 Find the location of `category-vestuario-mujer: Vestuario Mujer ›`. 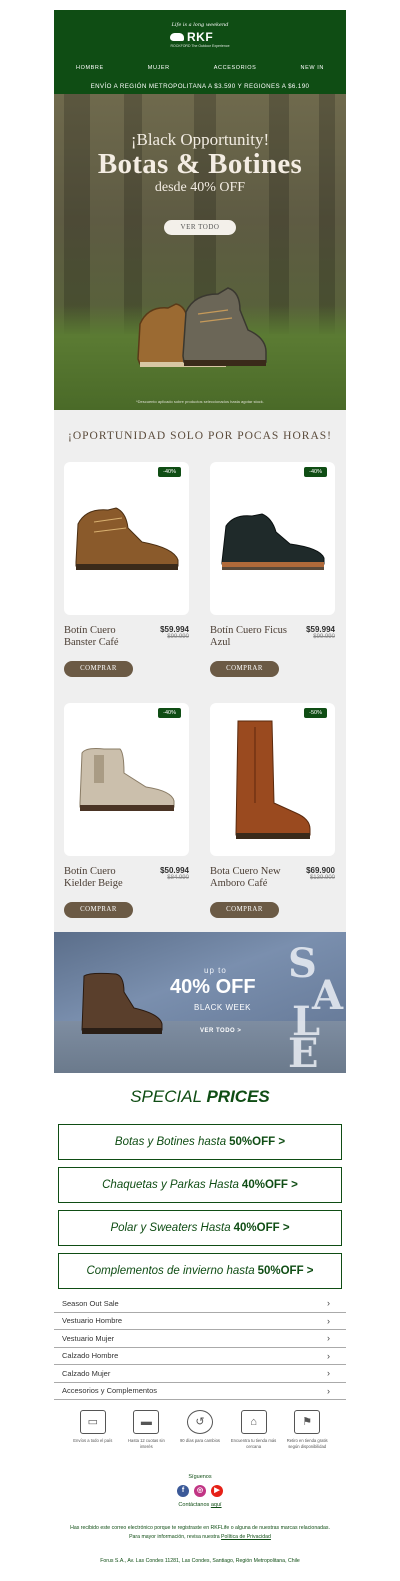

category-vestuario-mujer: Vestuario Mujer › is located at coordinates (200, 1339).